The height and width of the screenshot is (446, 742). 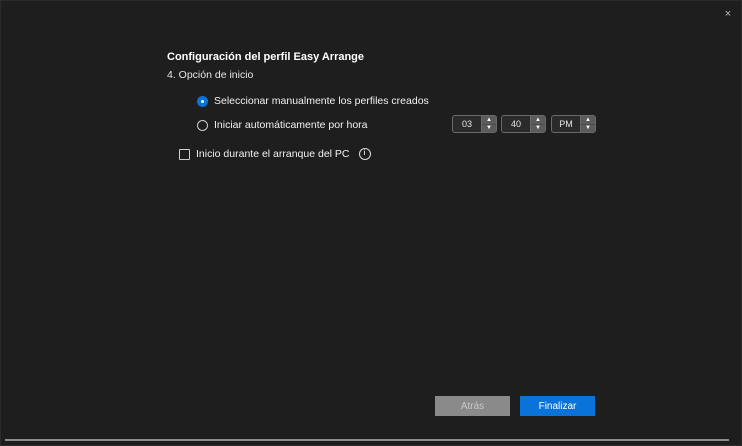 I want to click on minute-spinner: 40 ▲ ▼, so click(x=523, y=124).